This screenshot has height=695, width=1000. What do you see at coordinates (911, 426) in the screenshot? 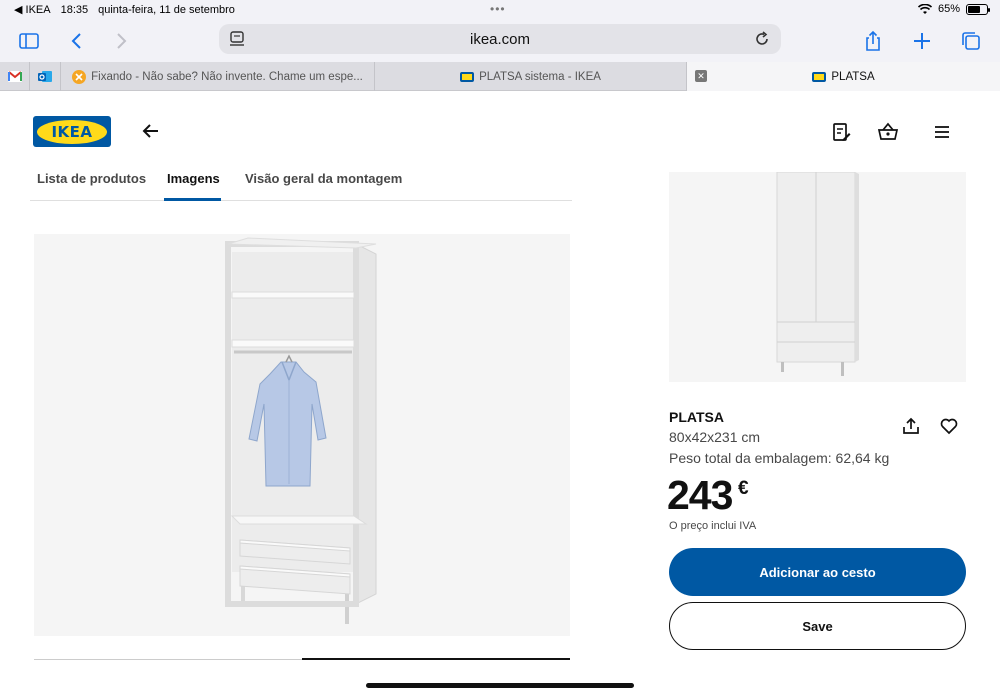
I see `share-product-icon` at bounding box center [911, 426].